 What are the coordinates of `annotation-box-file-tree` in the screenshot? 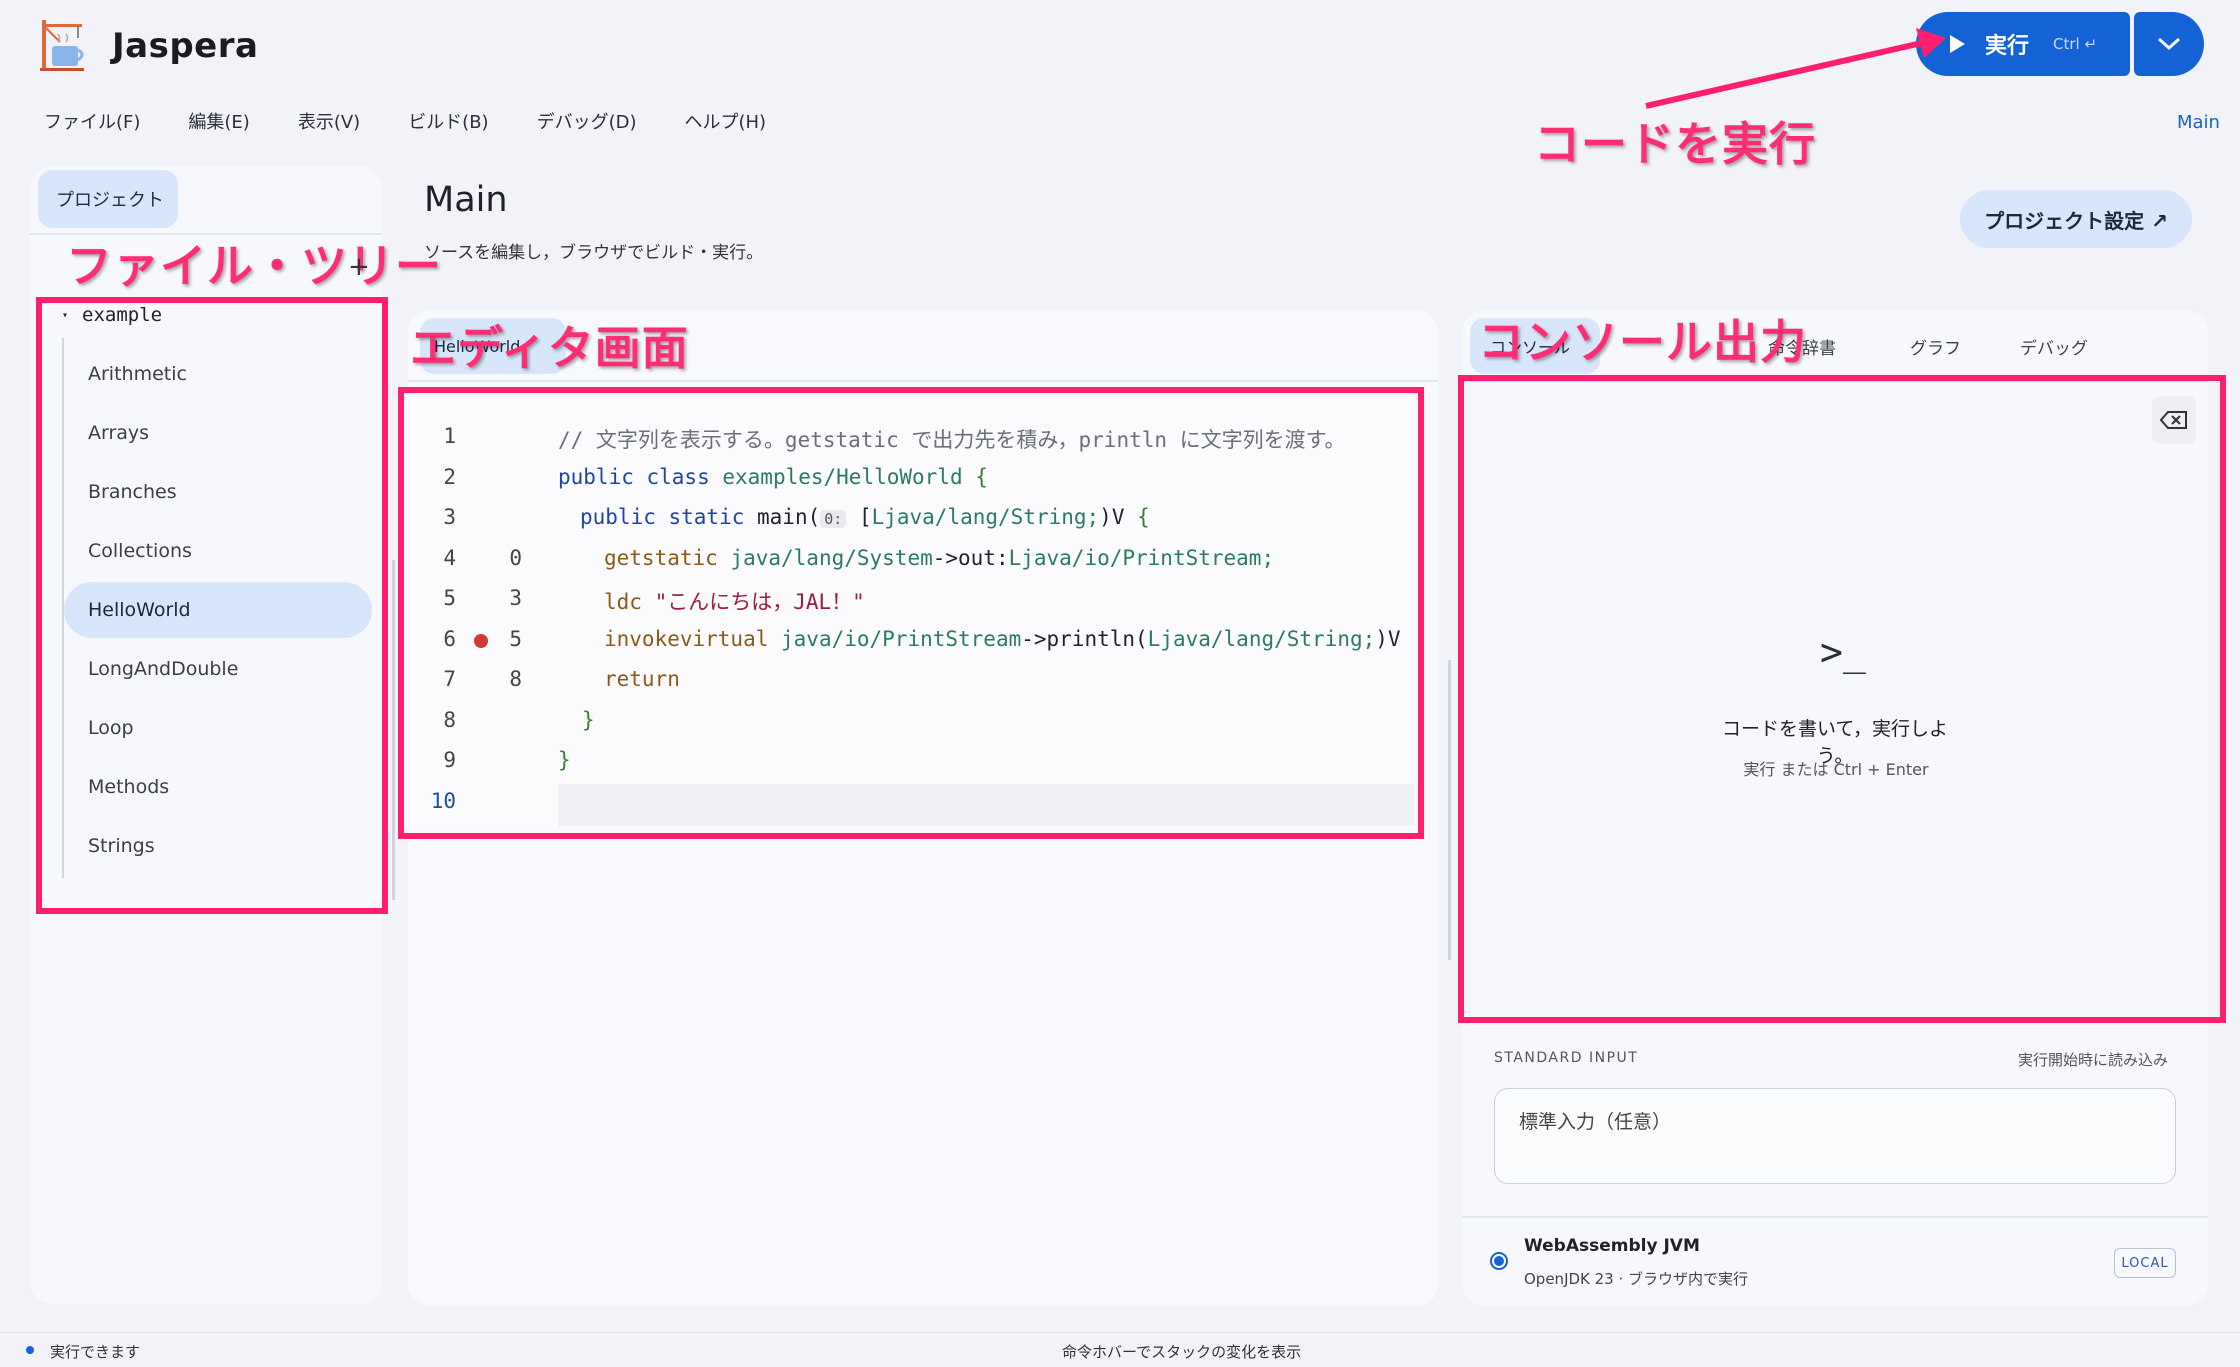 It's located at (212, 605).